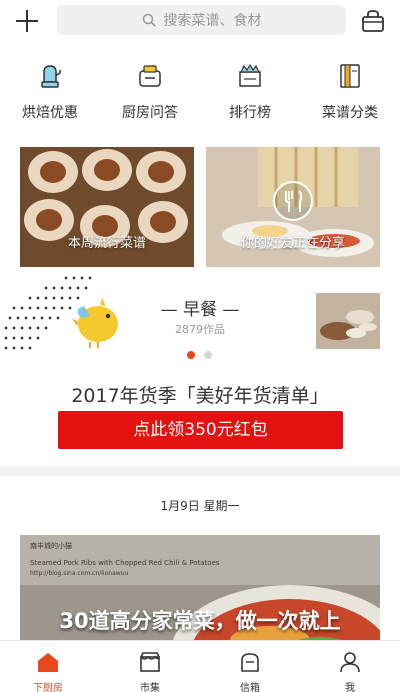 The image size is (400, 692). I want to click on top-bar: 搜索菜谱、食材, so click(200, 20).